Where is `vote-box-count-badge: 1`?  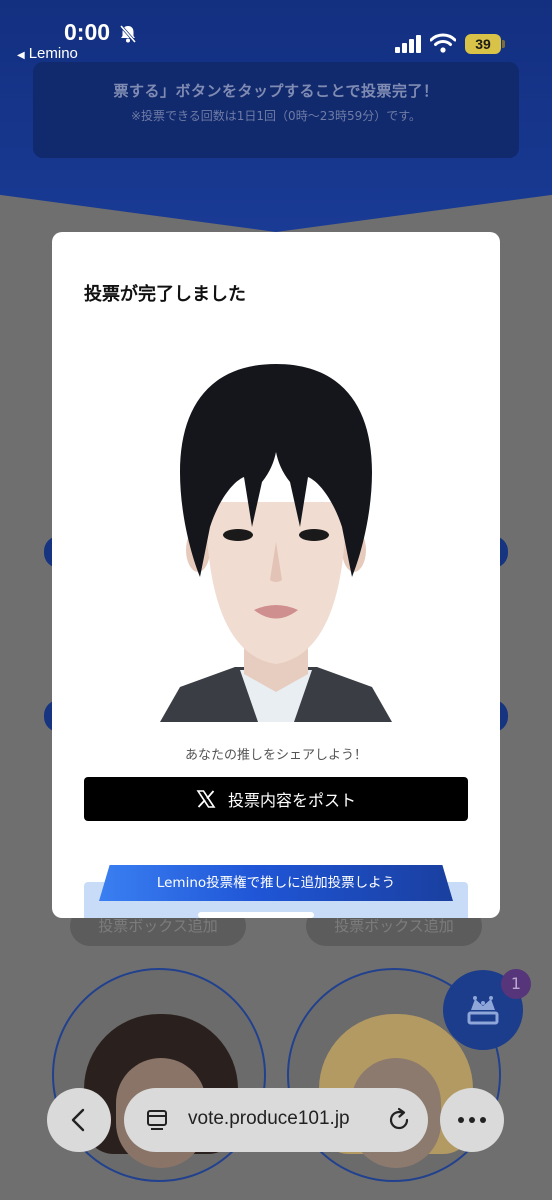 vote-box-count-badge: 1 is located at coordinates (516, 984).